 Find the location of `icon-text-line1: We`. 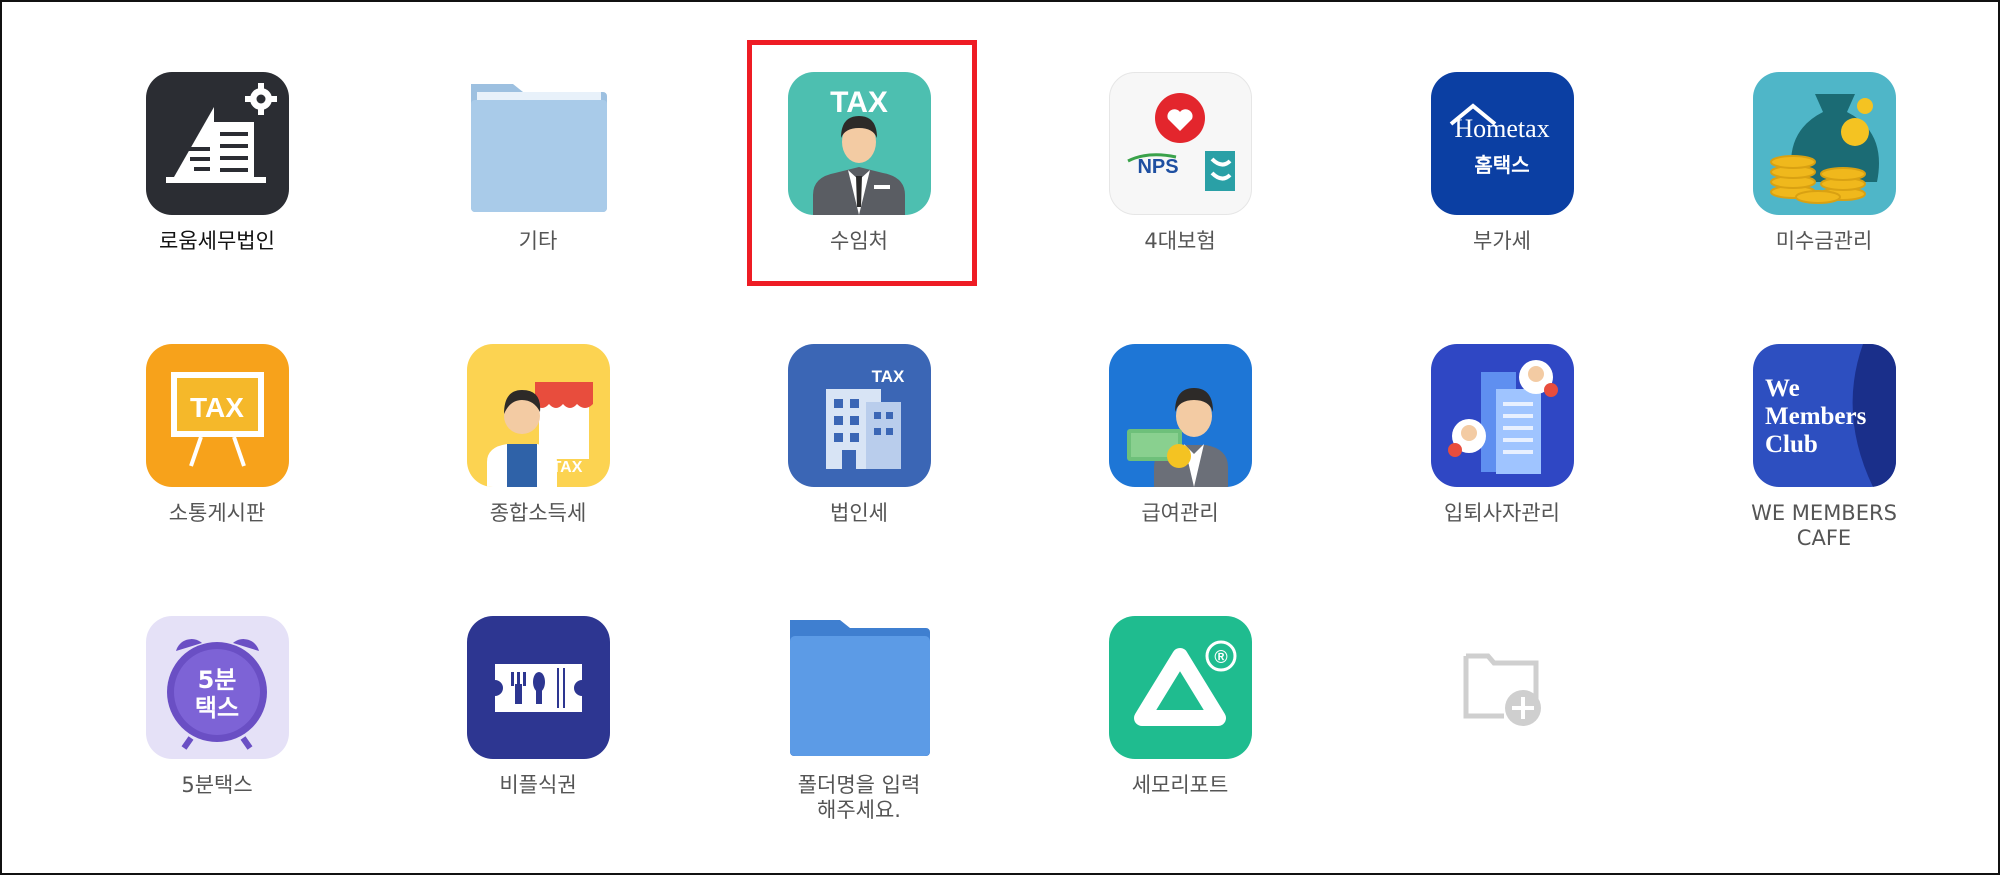

icon-text-line1: We is located at coordinates (1782, 388).